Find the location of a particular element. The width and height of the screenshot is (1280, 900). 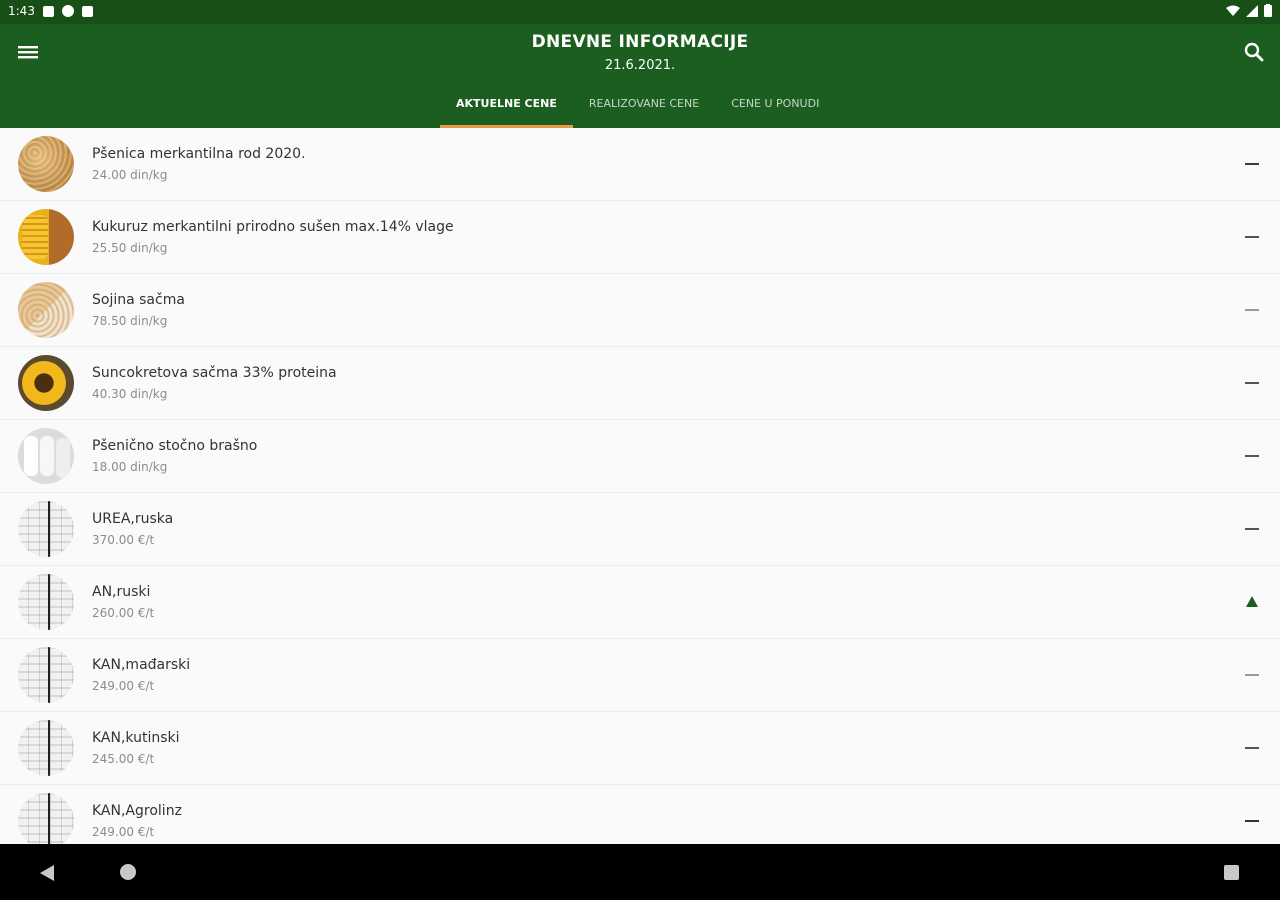

item-name: KAN,kutinski is located at coordinates (136, 738).